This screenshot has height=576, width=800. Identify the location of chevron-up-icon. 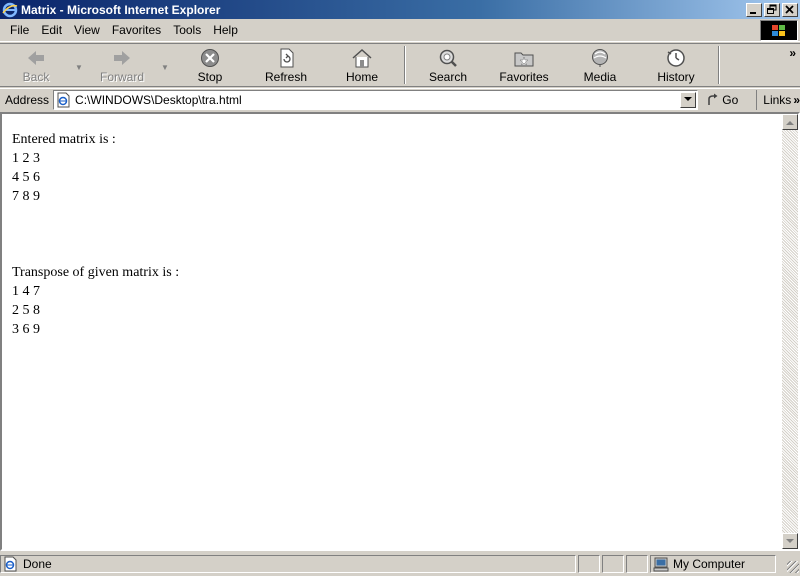
(790, 122).